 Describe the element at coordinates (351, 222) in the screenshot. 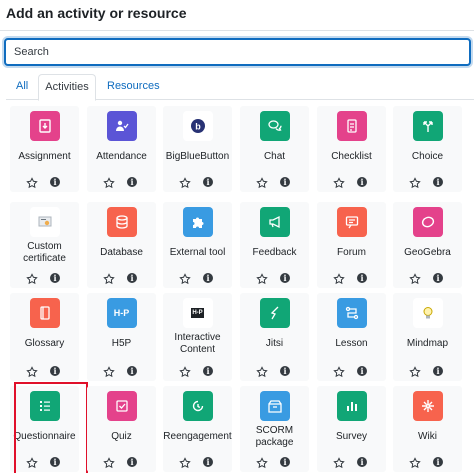

I see `forum-icon` at that location.